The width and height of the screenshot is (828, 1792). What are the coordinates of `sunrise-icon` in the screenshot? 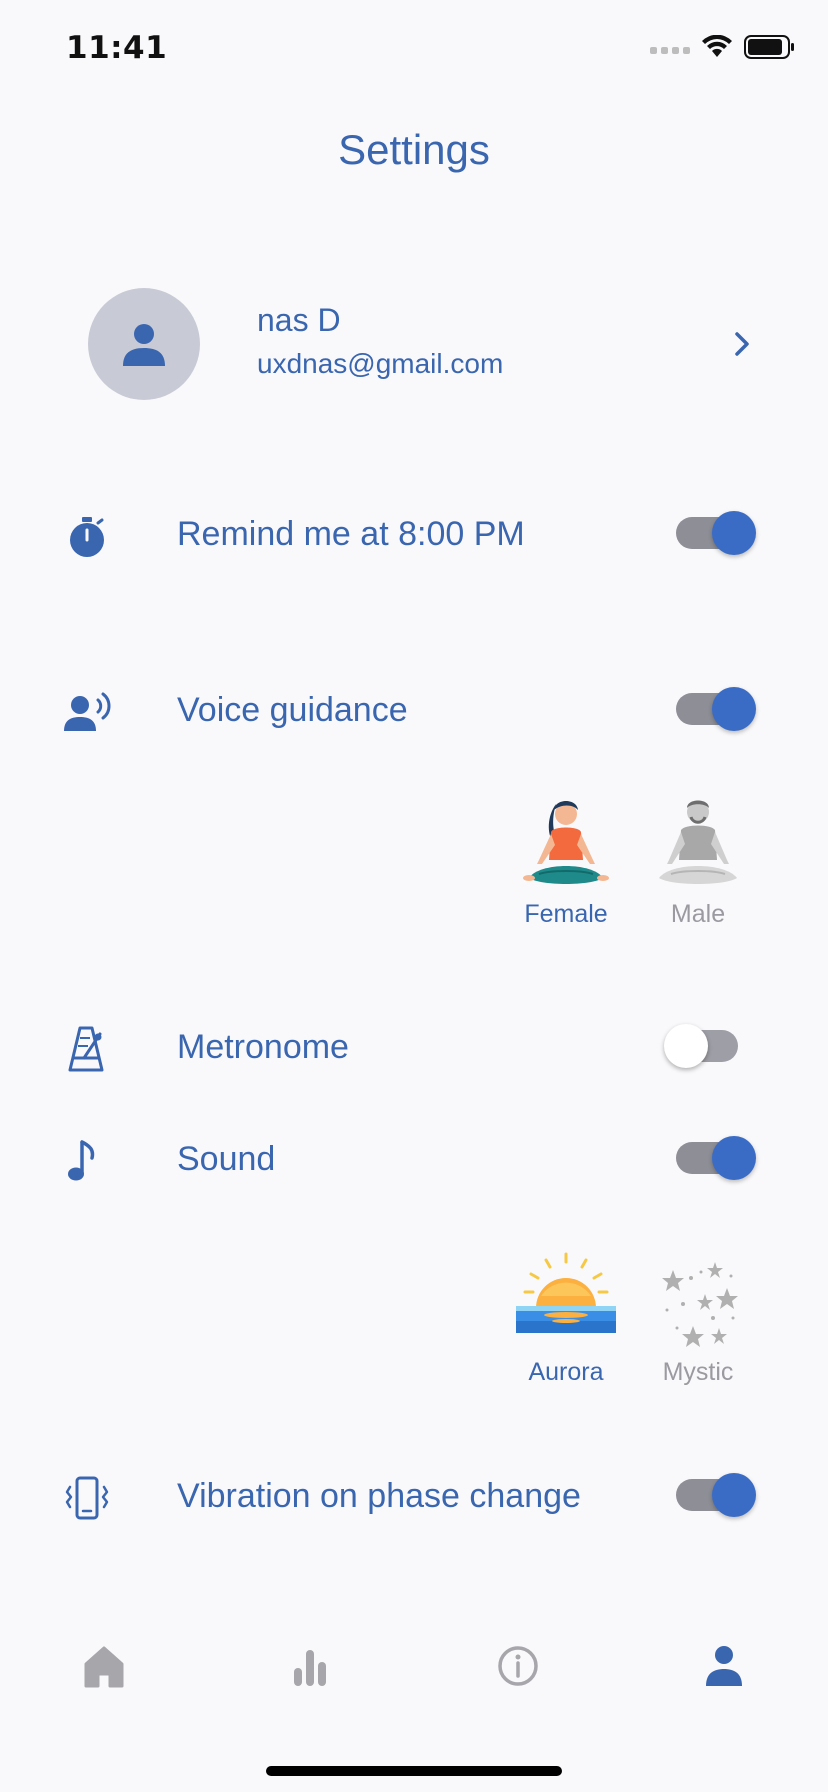 It's located at (566, 1292).